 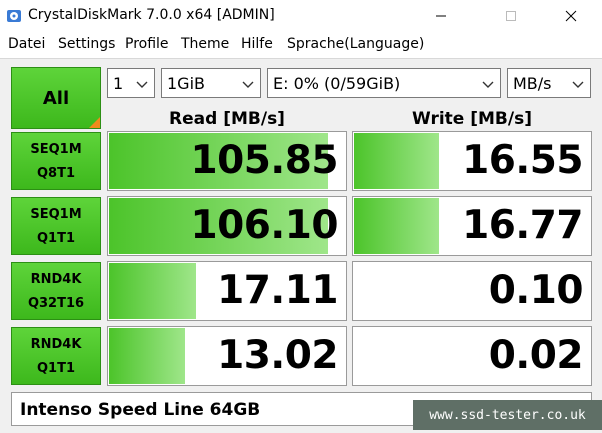 I want to click on rnd4k-q1t1-button: RND4K Q1T1, so click(x=56, y=356).